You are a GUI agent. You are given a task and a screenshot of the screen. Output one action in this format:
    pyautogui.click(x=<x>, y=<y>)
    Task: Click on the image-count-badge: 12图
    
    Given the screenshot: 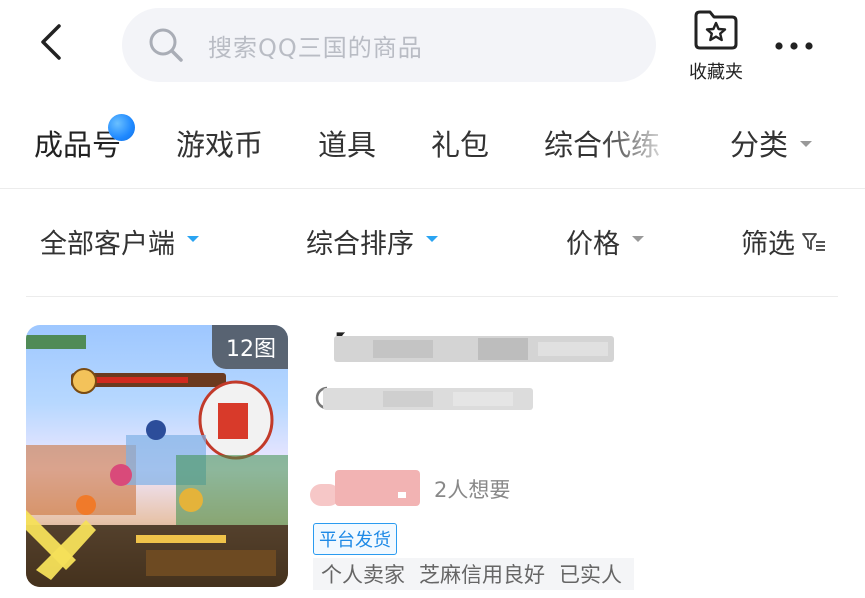 What is the action you would take?
    pyautogui.click(x=250, y=347)
    